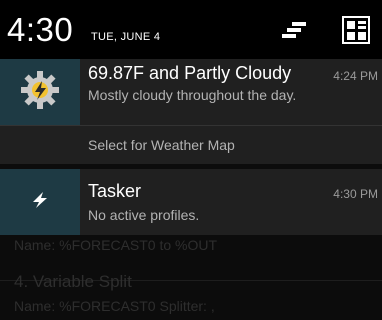 Image resolution: width=382 pixels, height=320 pixels. What do you see at coordinates (114, 306) in the screenshot?
I see `background-line-3: Name: %FORECAST0 Splitter: ,` at bounding box center [114, 306].